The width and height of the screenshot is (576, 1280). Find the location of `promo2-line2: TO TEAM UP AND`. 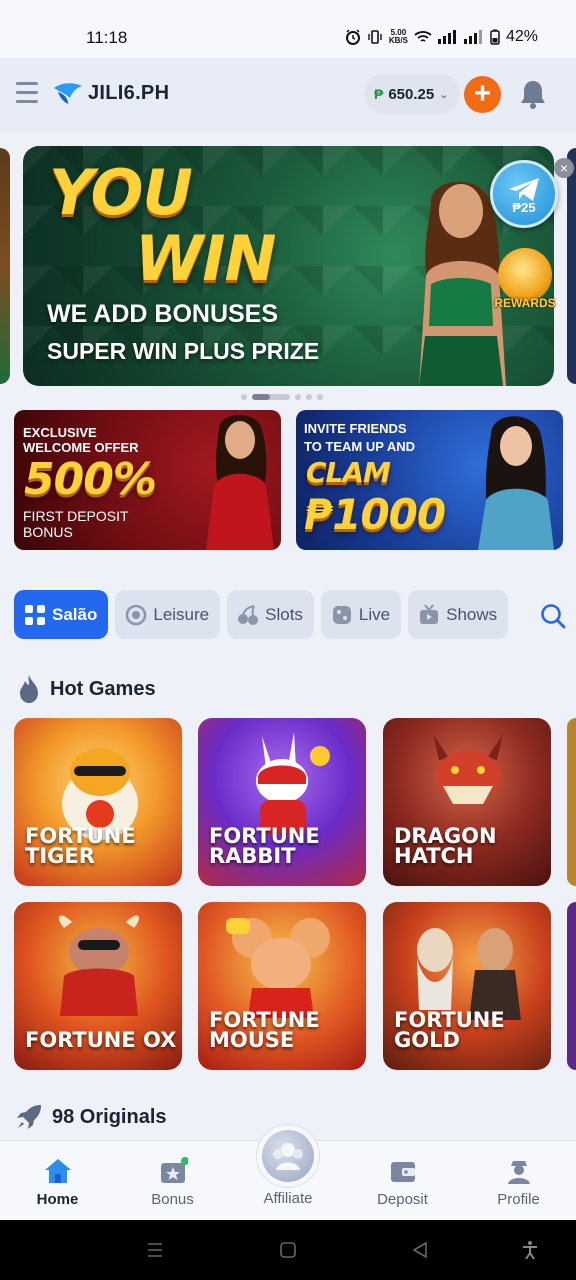

promo2-line2: TO TEAM UP AND is located at coordinates (359, 446).